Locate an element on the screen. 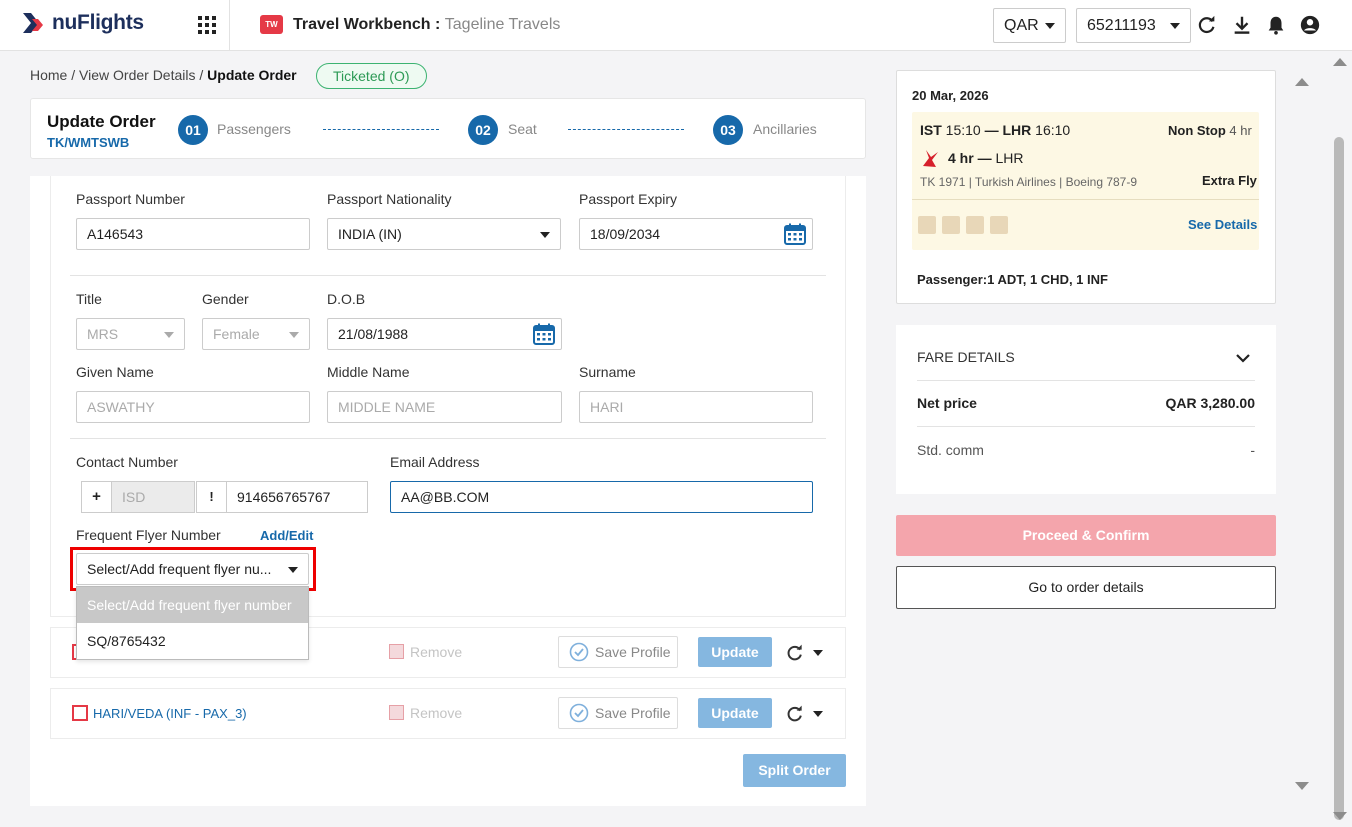 The width and height of the screenshot is (1352, 827). step-2-number: 02 is located at coordinates (483, 130).